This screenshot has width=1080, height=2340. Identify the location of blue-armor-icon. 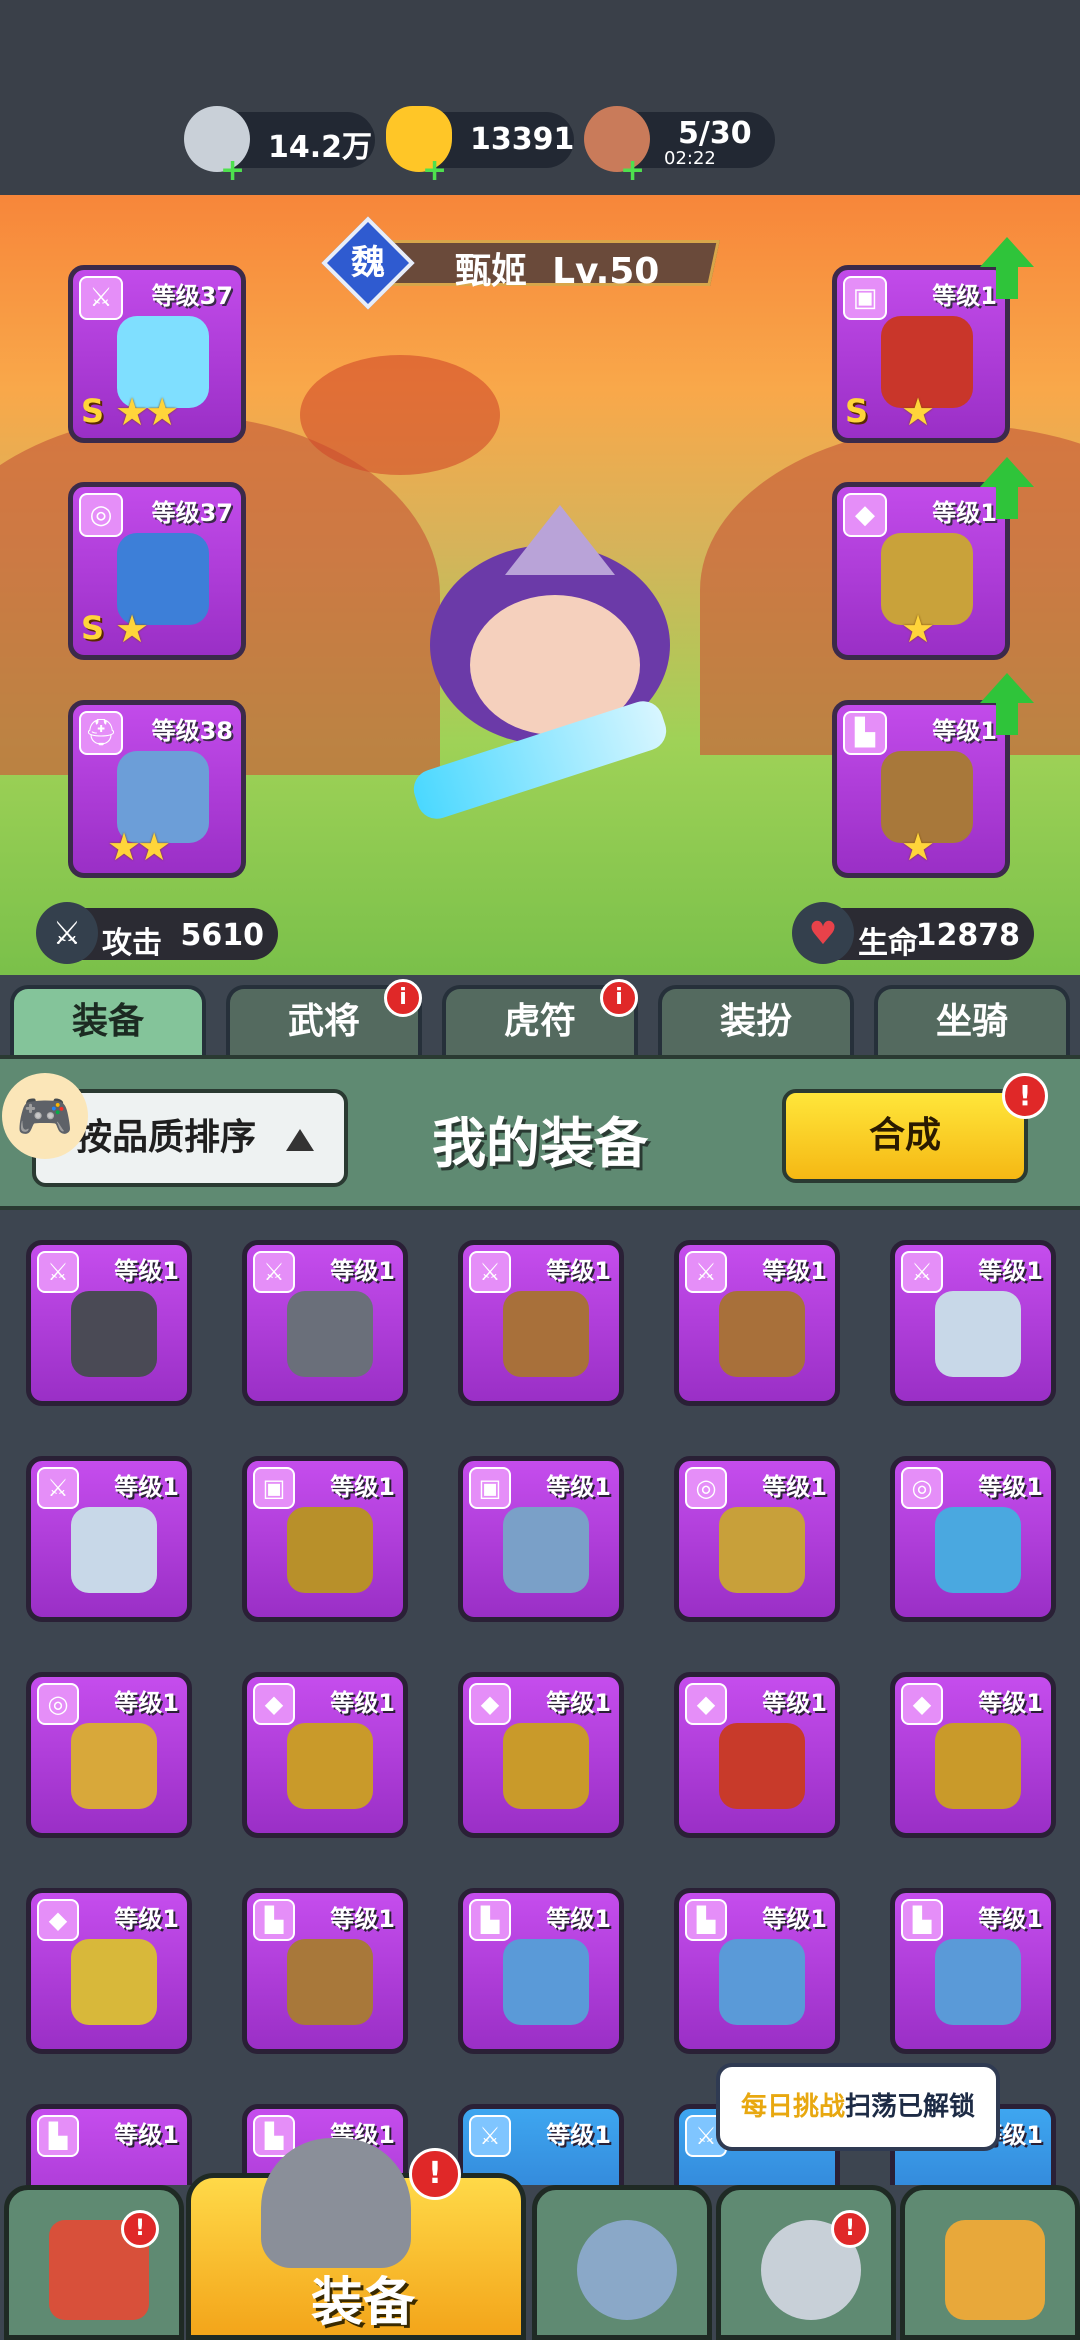
(546, 1550).